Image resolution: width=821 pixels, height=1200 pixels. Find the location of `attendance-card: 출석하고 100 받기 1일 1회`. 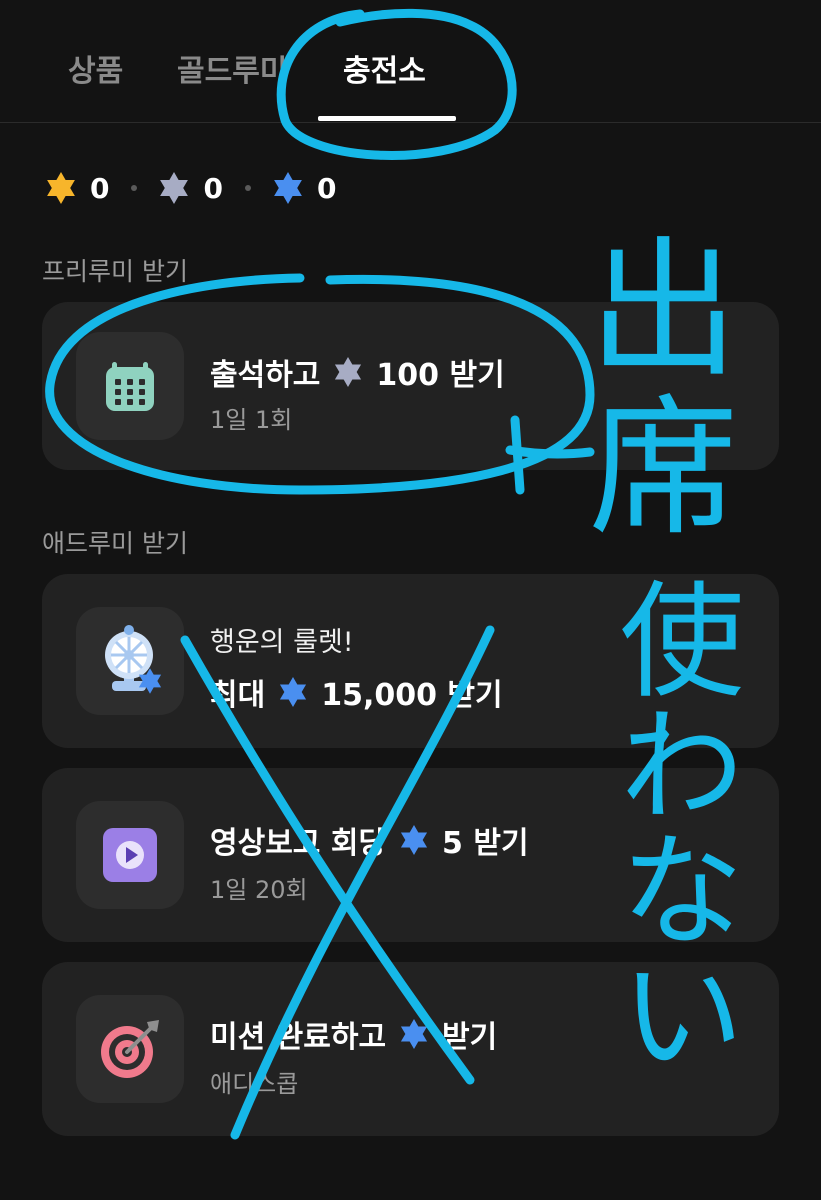

attendance-card: 출석하고 100 받기 1일 1회 is located at coordinates (410, 386).